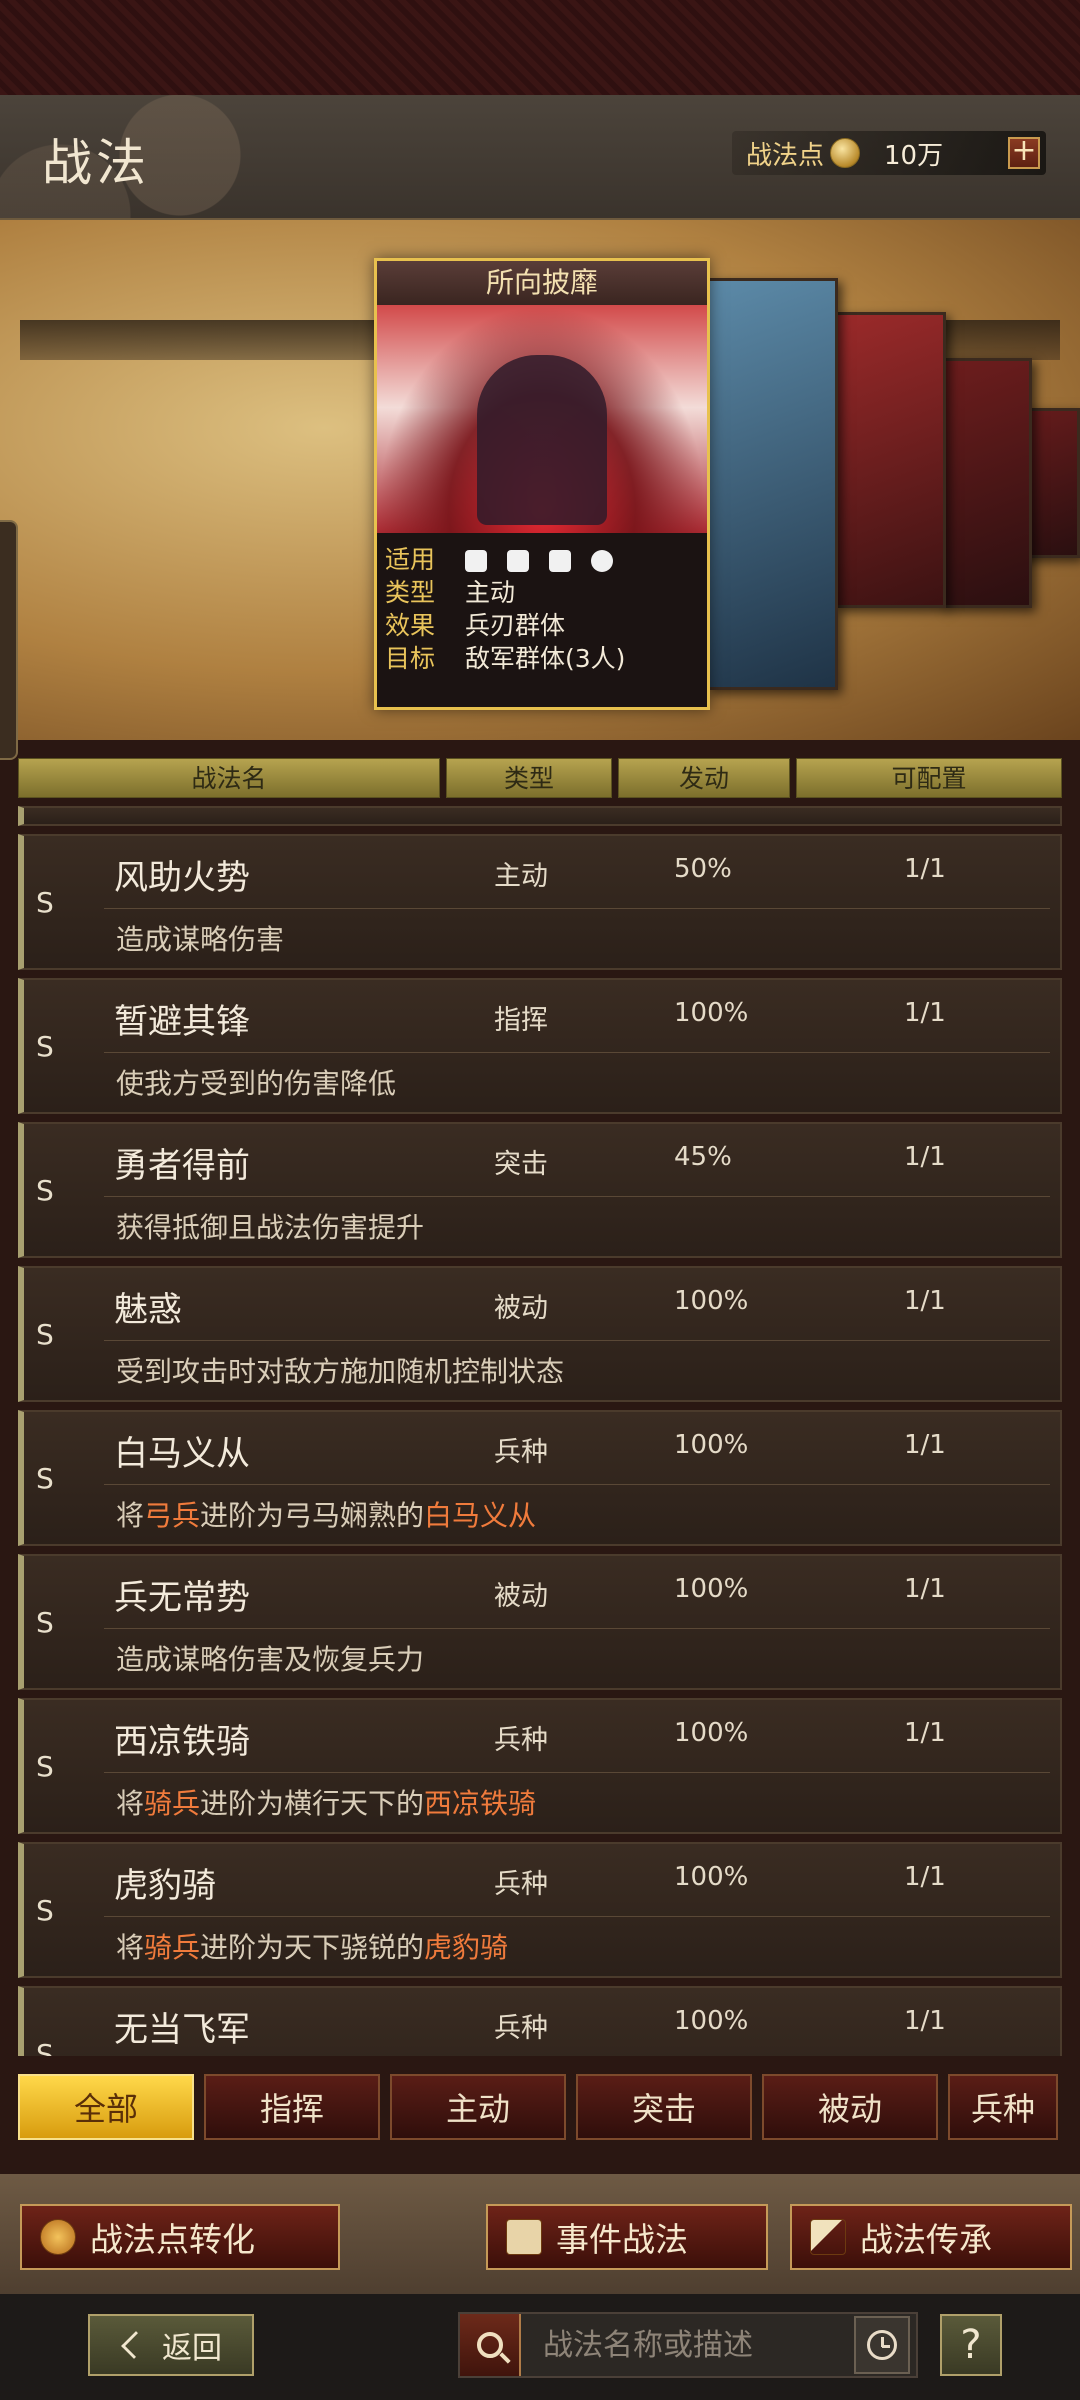 The image size is (1080, 2400). Describe the element at coordinates (270, 1659) in the screenshot. I see `description-text: 造成谋略伤害及恢复兵力` at that location.